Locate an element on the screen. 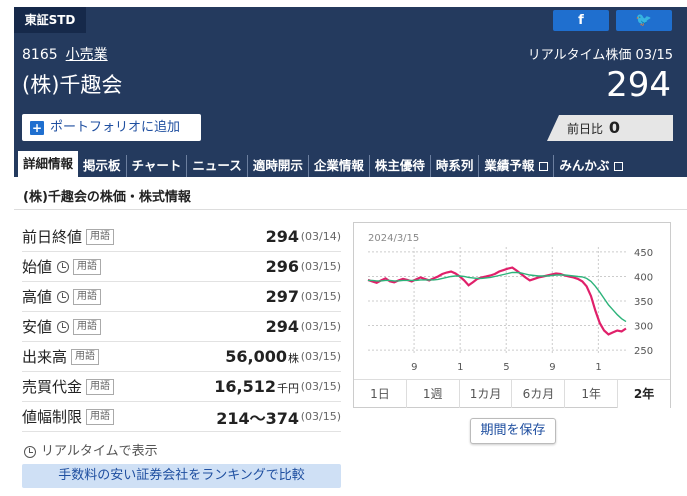 This screenshot has height=496, width=687. tab-label: 適時開示 is located at coordinates (277, 165).